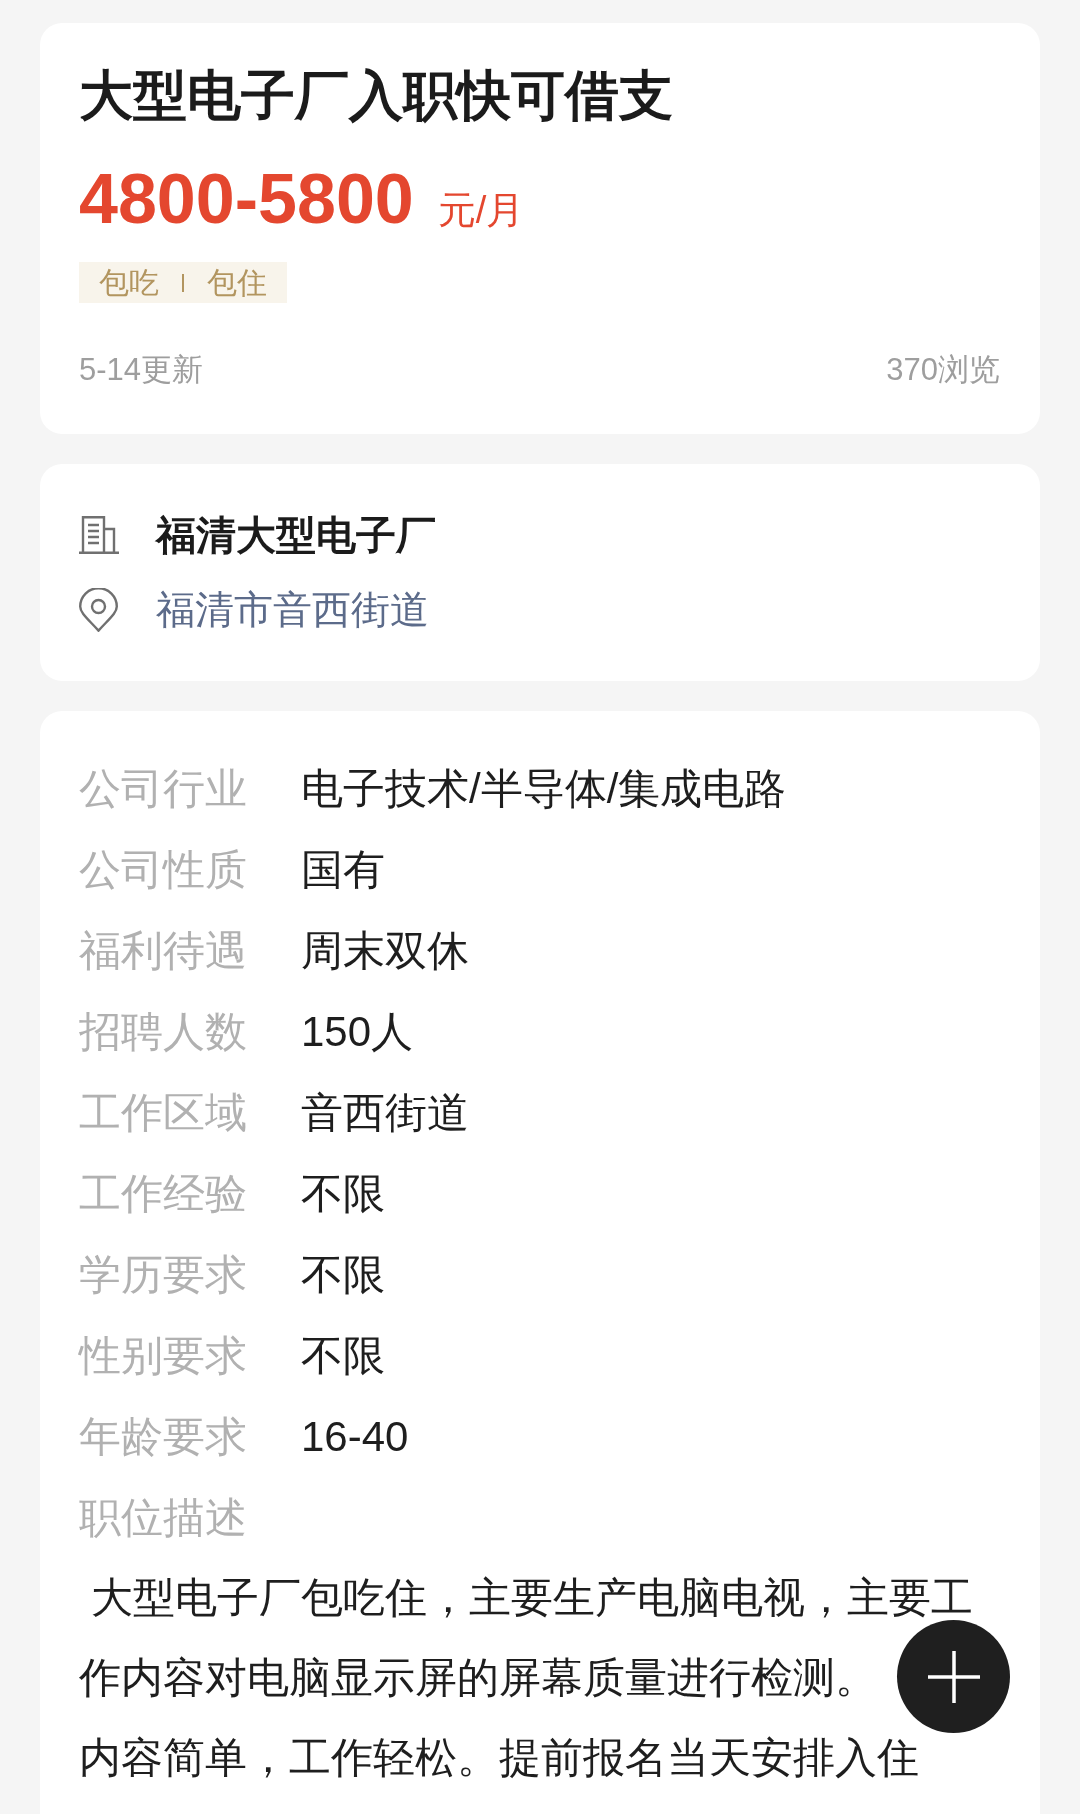  What do you see at coordinates (531, 1598) in the screenshot?
I see `description-line: 大型电子厂包吃住，主要生产电脑电视，主要工` at bounding box center [531, 1598].